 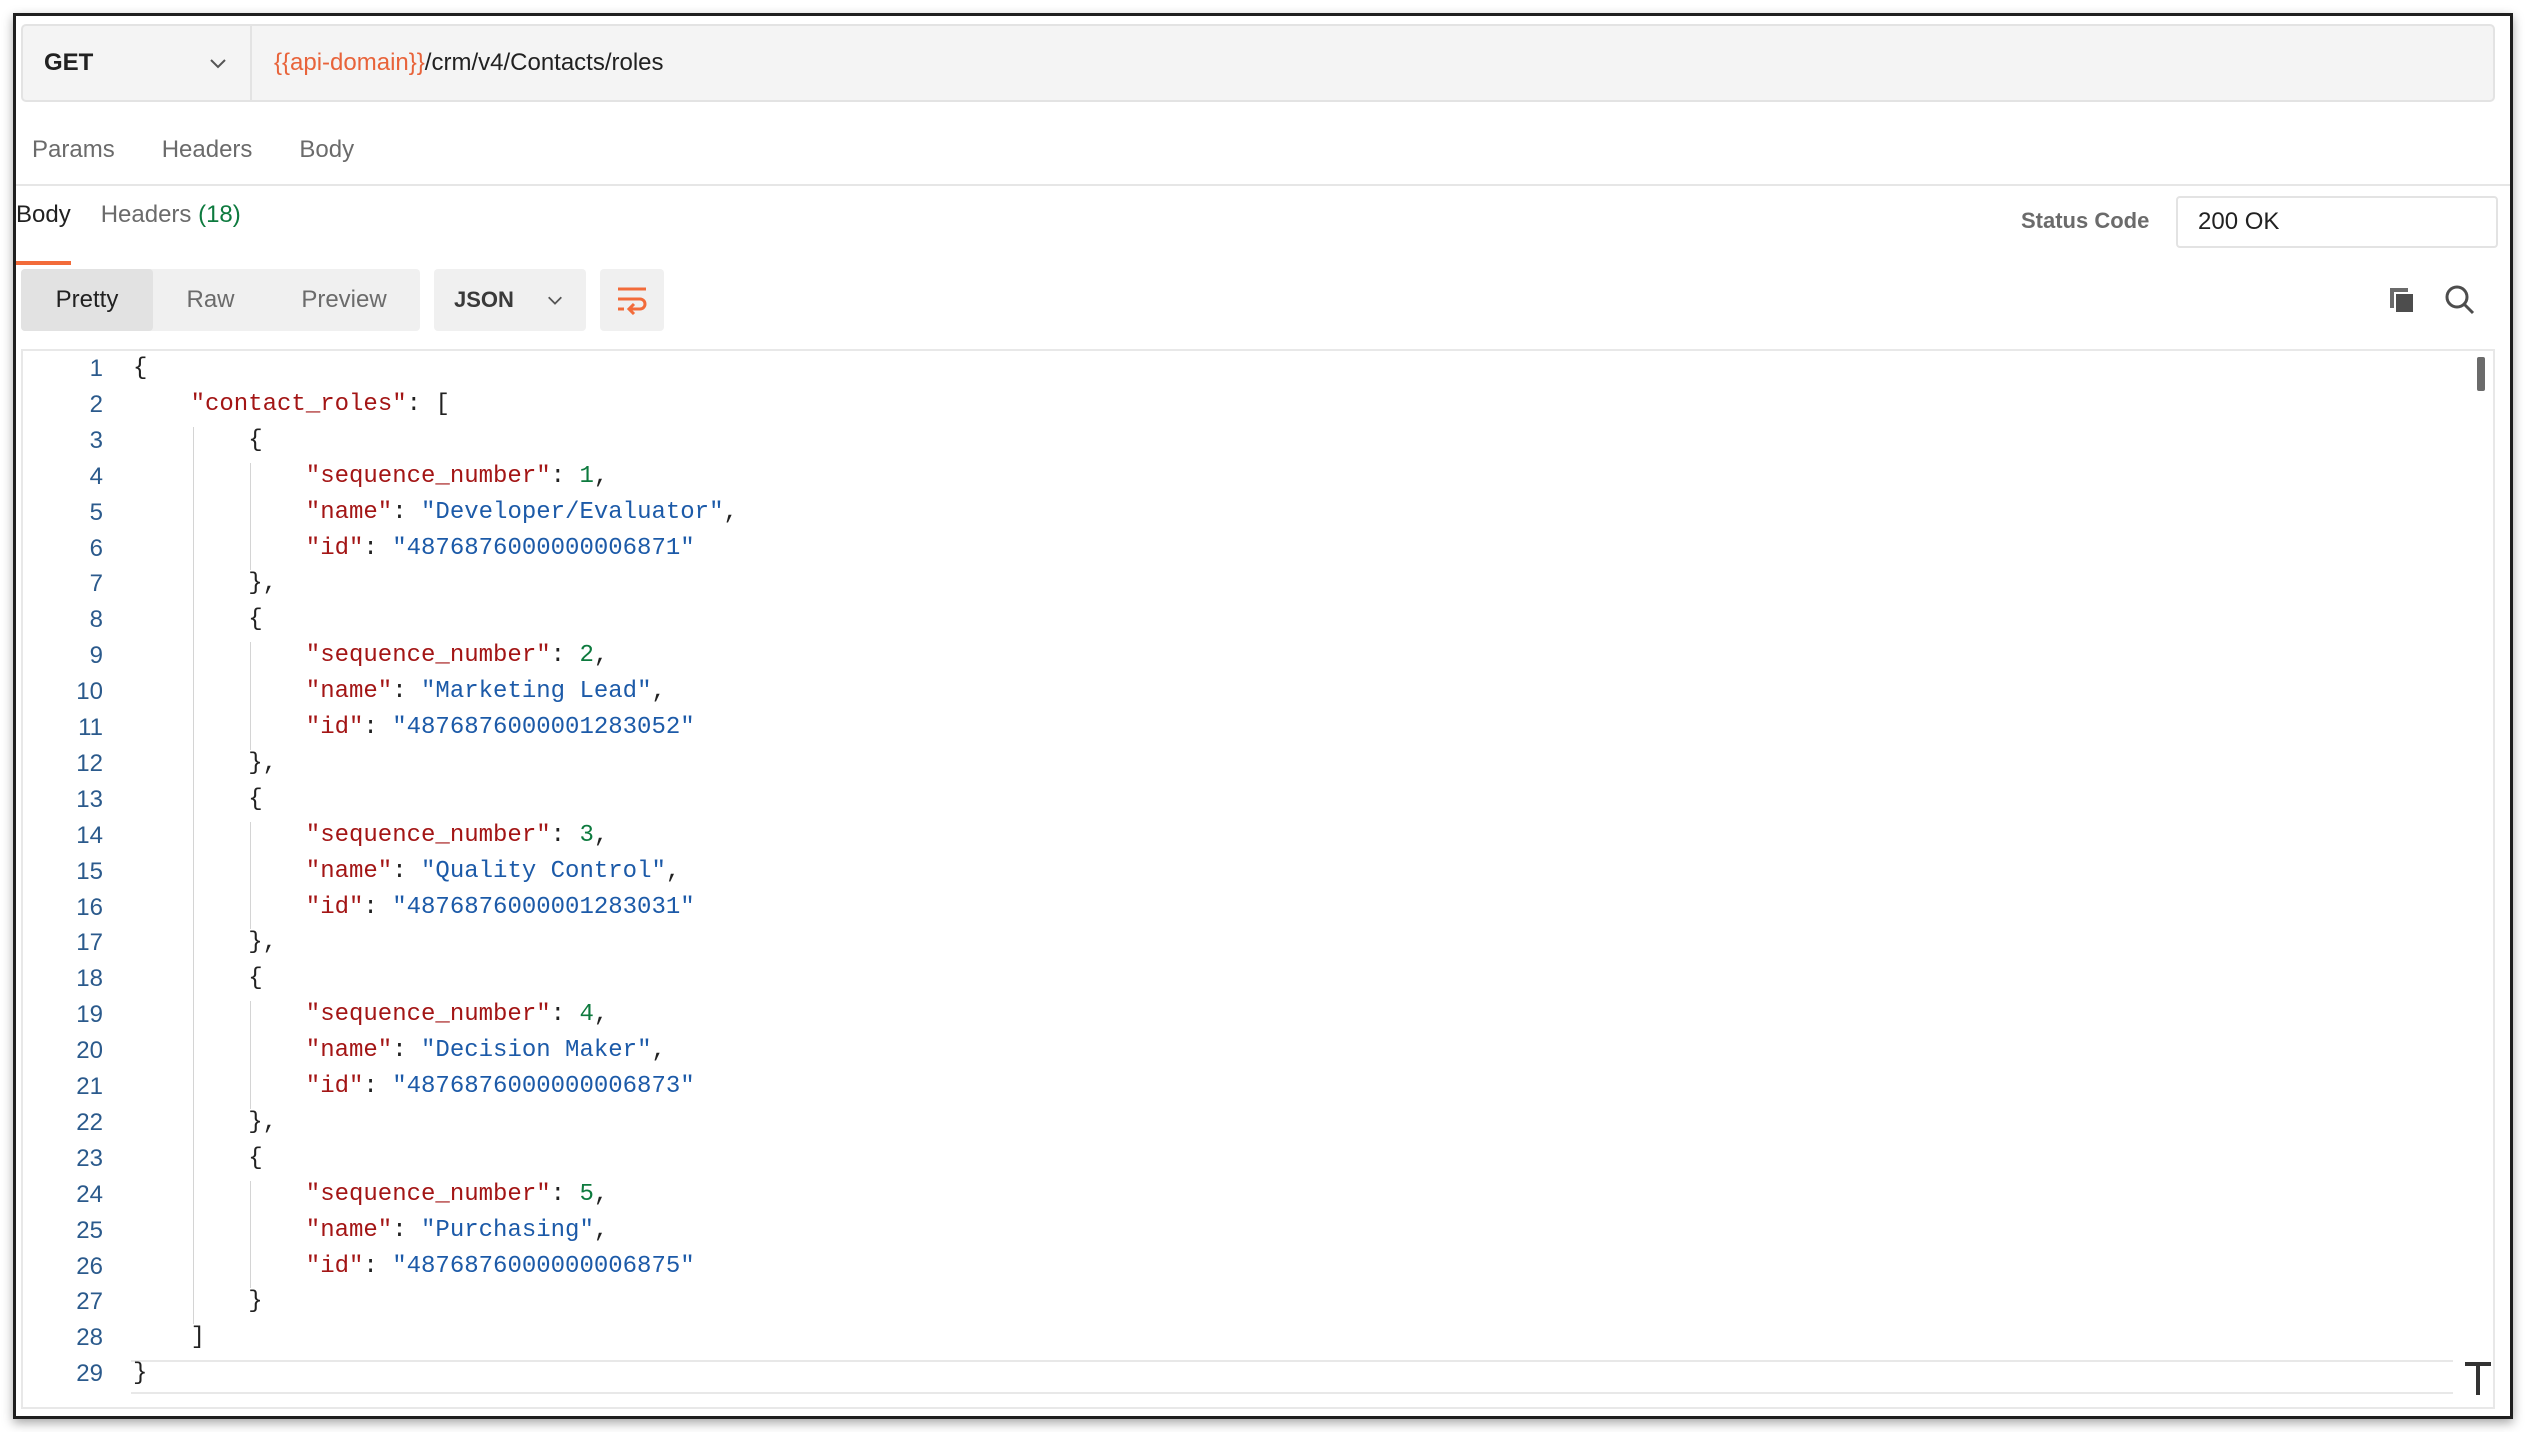 What do you see at coordinates (87, 300) in the screenshot?
I see `mode-pretty: Pretty` at bounding box center [87, 300].